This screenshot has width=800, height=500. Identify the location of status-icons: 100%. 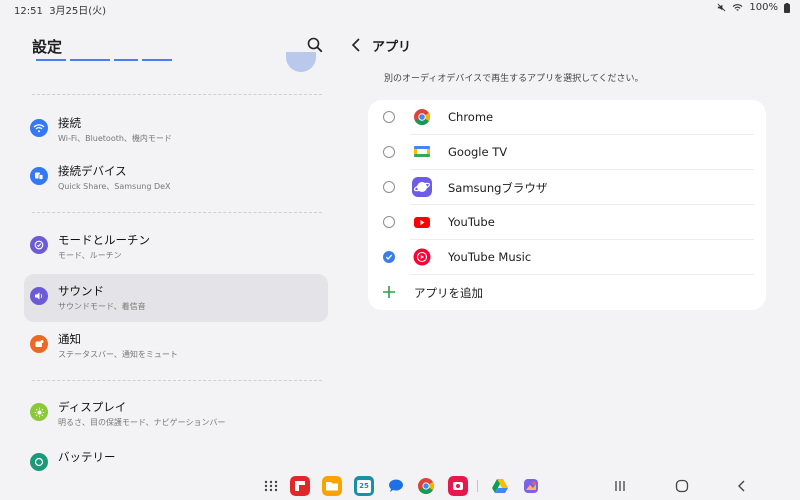
(753, 7).